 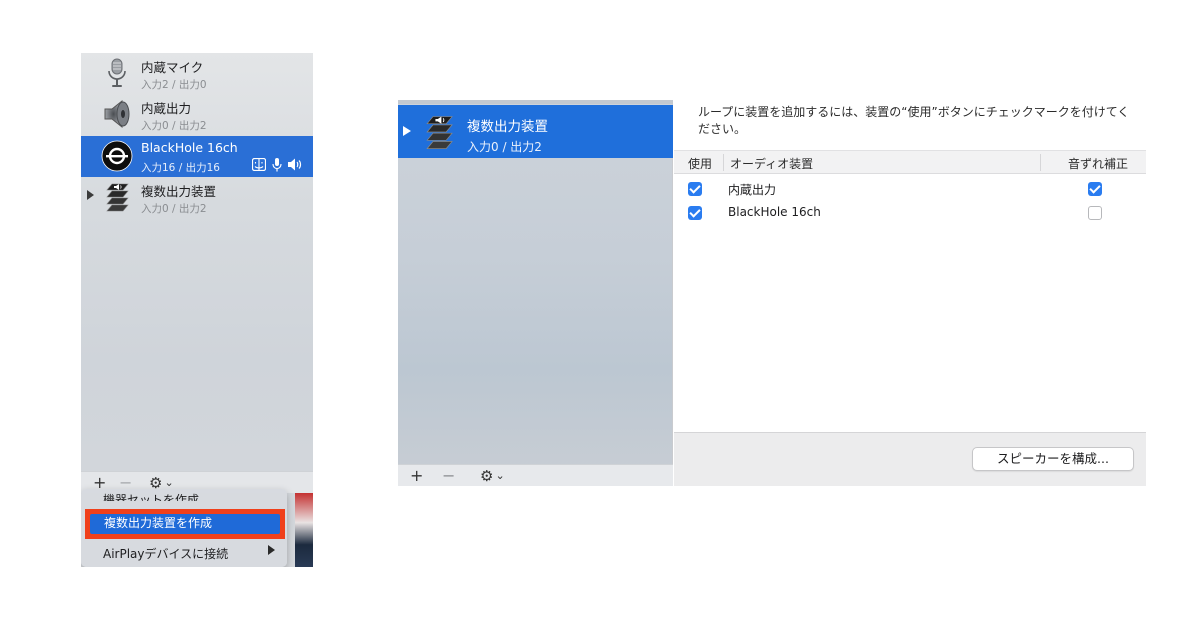 What do you see at coordinates (535, 475) in the screenshot?
I see `sidebar-toolbar: + − ⚙ ⌄` at bounding box center [535, 475].